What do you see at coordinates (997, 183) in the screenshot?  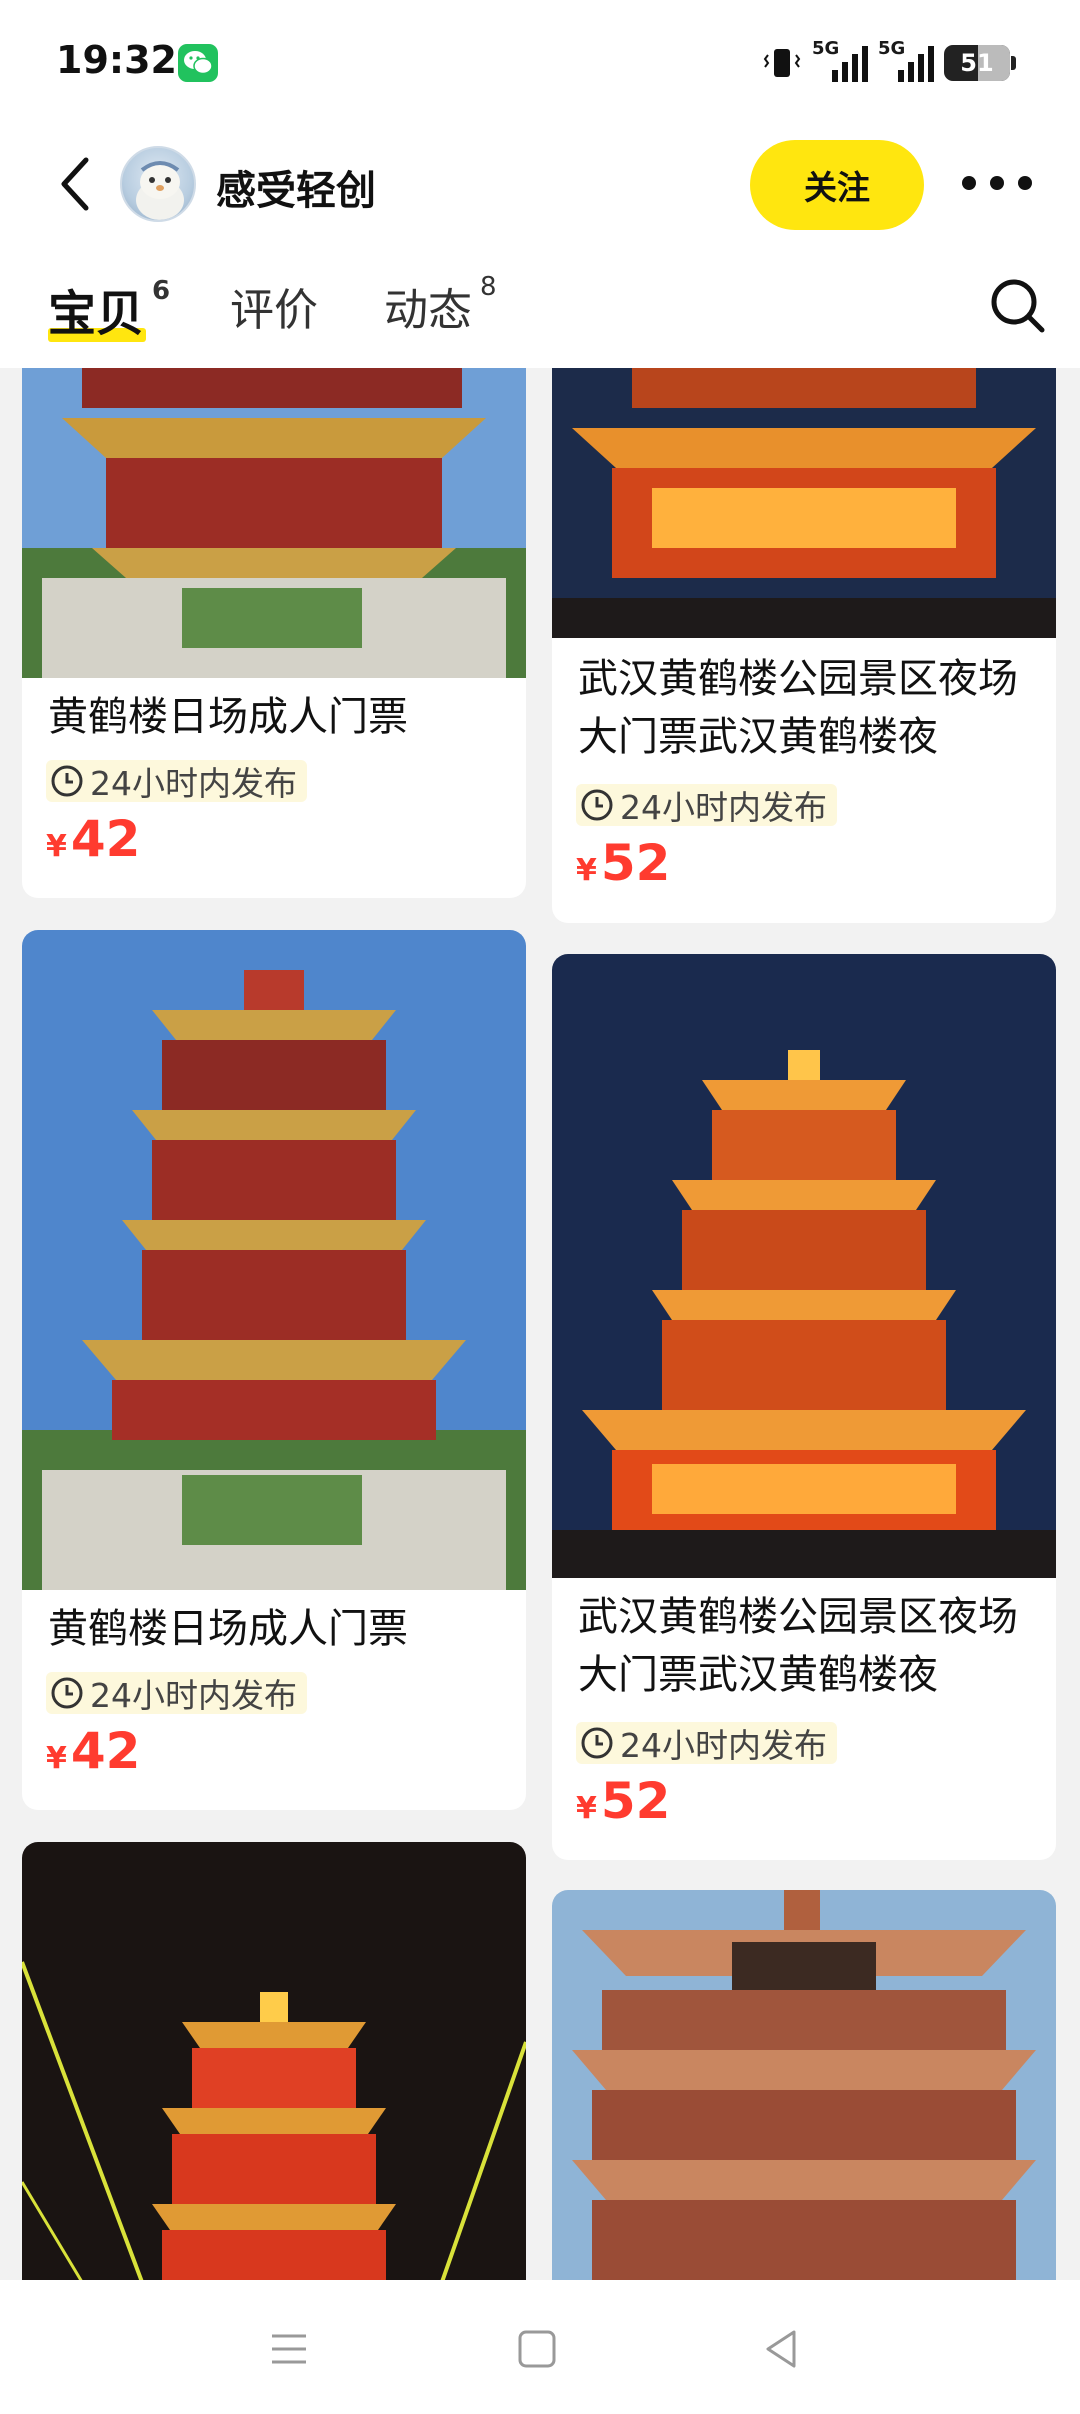 I see `more-options-icon` at bounding box center [997, 183].